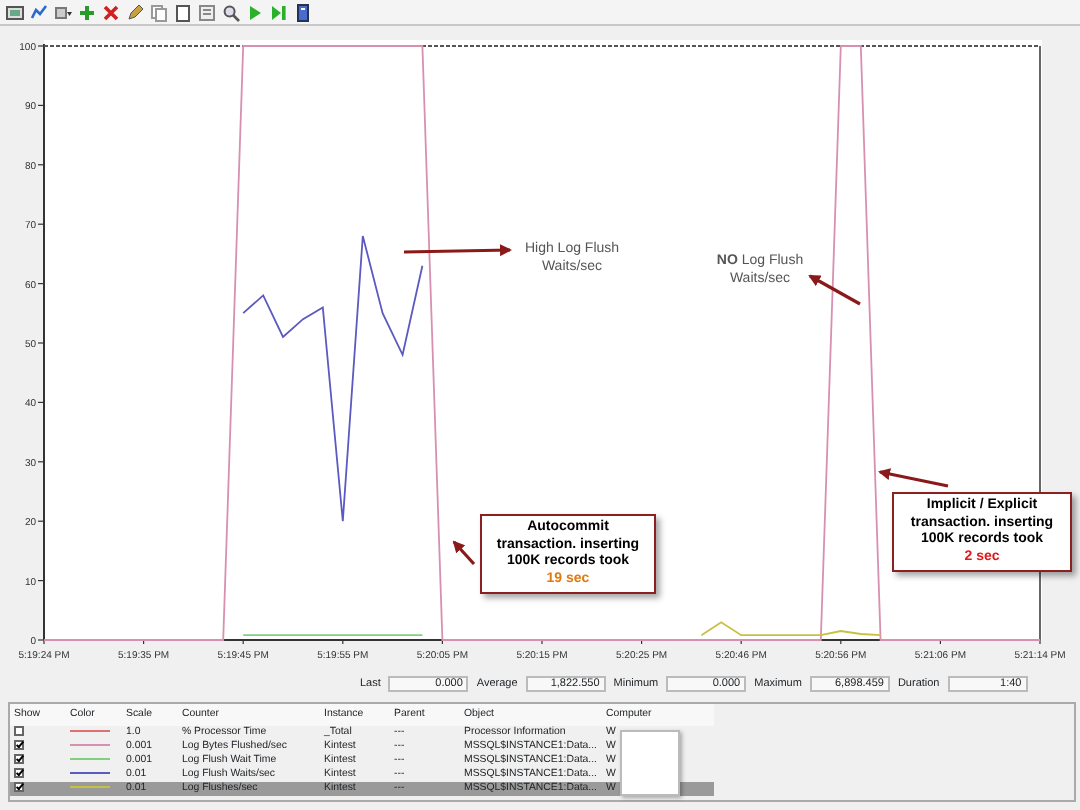 Image resolution: width=1080 pixels, height=810 pixels. Describe the element at coordinates (183, 12) in the screenshot. I see `paste-button` at that location.